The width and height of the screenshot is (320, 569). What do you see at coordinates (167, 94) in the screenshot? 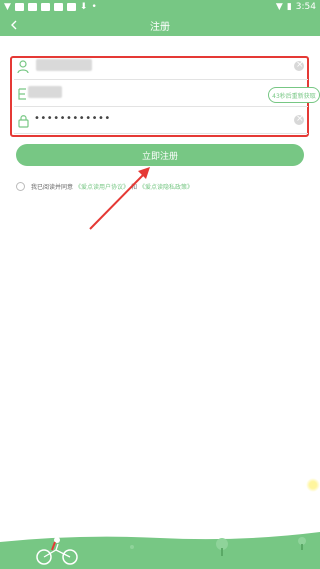
I see `email-field: 43秒后重新获取` at bounding box center [167, 94].